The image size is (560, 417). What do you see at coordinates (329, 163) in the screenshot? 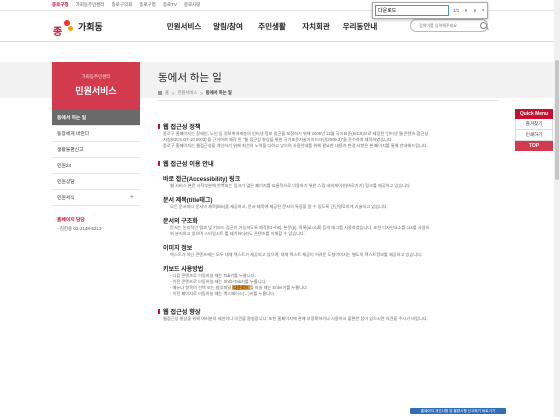
I see `section-heading: 웹 접근성 이용 안내` at bounding box center [329, 163].